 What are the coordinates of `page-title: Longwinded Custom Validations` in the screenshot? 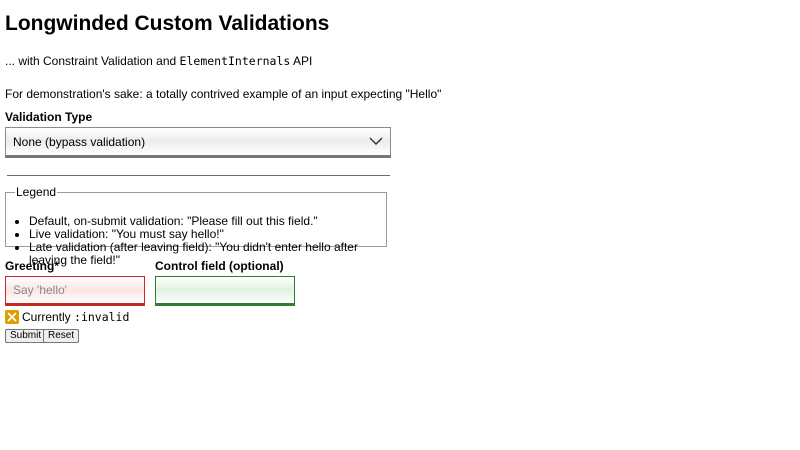 It's located at (167, 23).